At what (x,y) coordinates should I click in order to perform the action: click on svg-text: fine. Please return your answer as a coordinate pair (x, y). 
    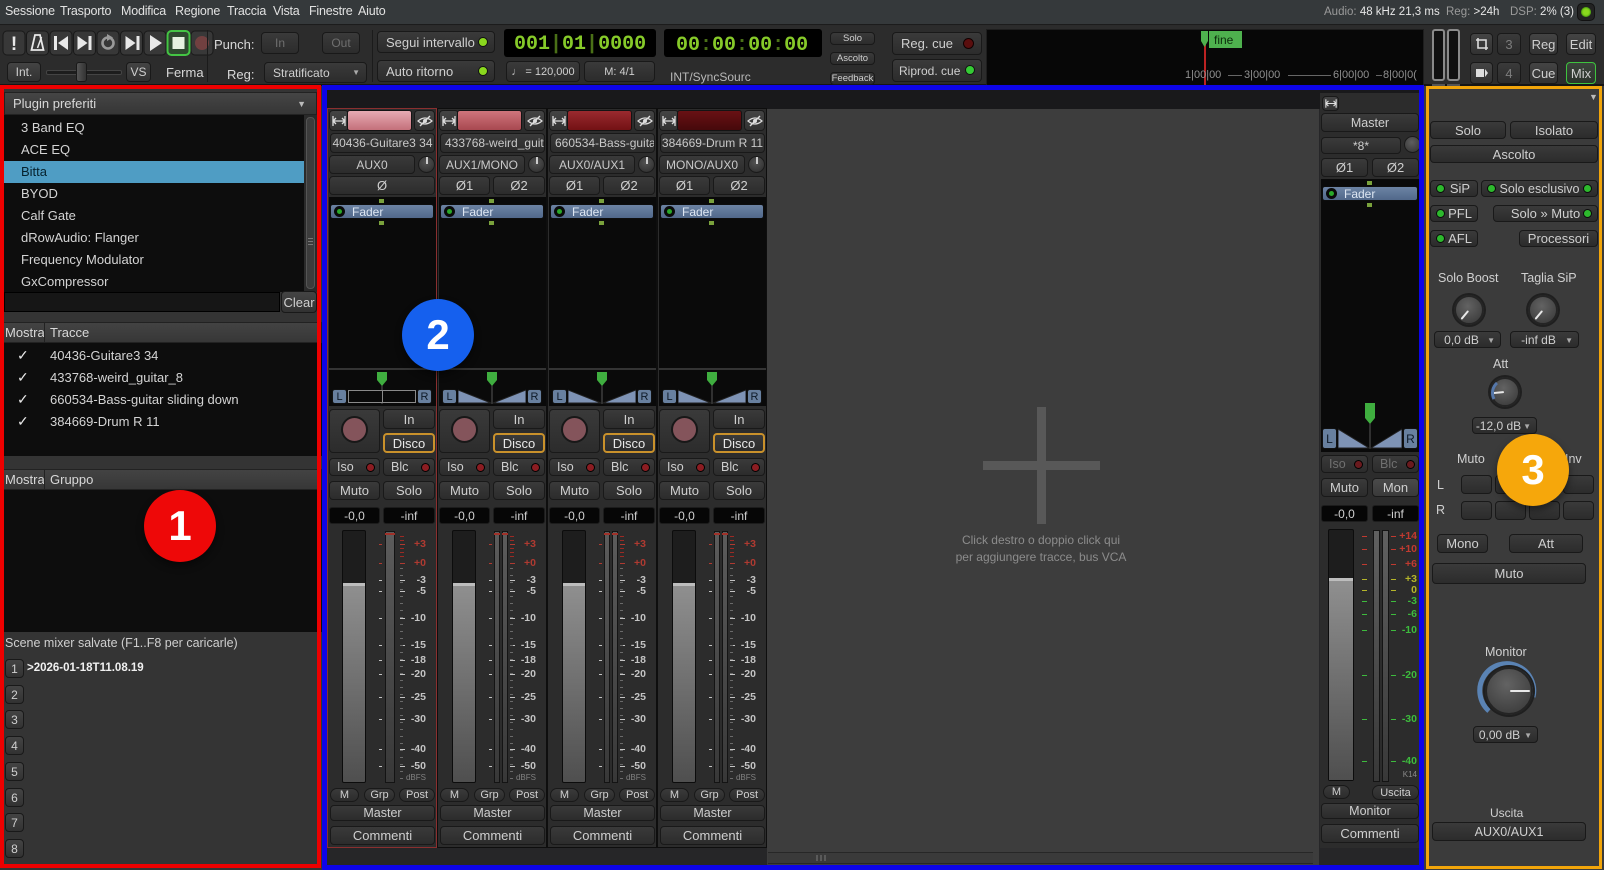
    Looking at the image, I should click on (1224, 40).